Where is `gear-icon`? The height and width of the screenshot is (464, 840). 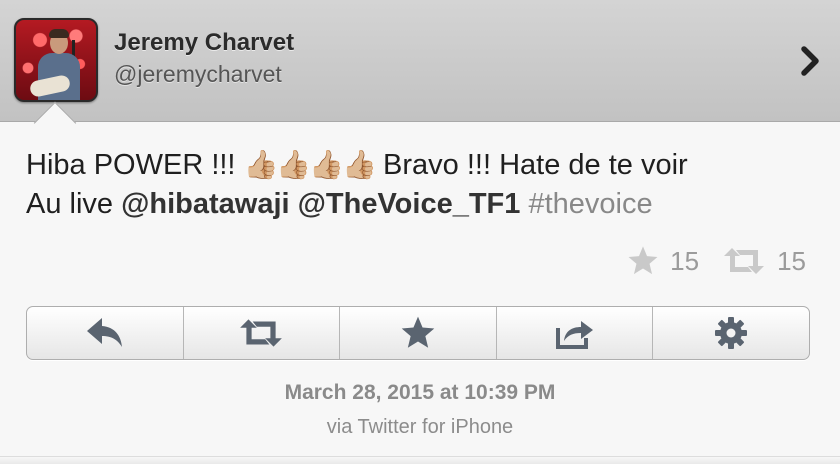 gear-icon is located at coordinates (731, 333).